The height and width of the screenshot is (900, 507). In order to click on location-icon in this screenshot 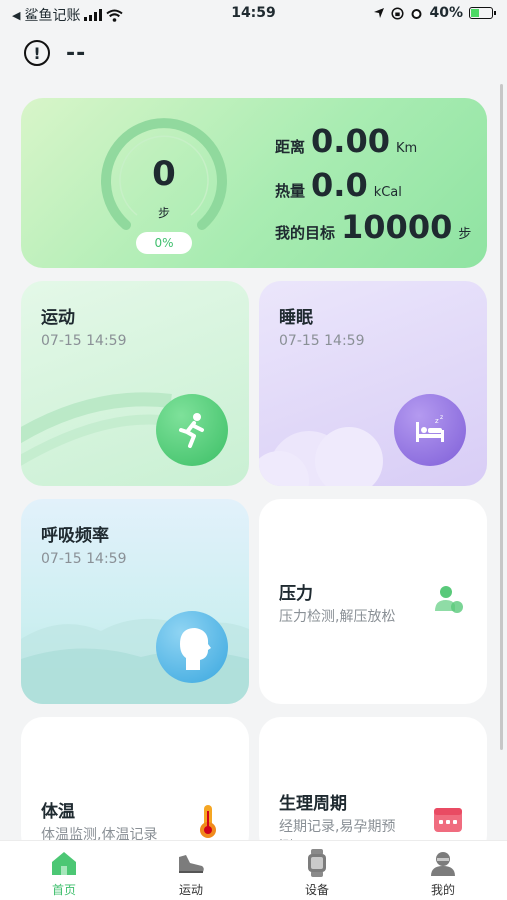, I will do `click(379, 13)`.